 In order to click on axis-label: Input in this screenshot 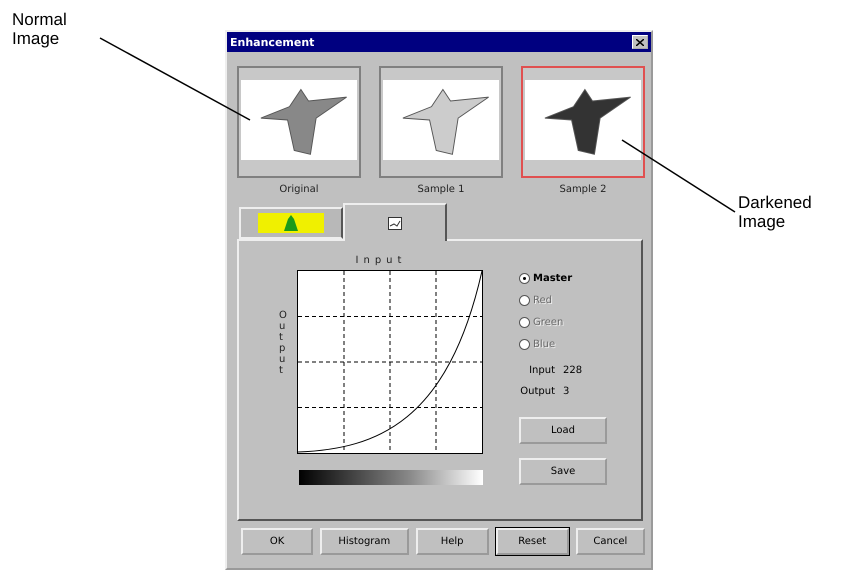, I will do `click(381, 260)`.